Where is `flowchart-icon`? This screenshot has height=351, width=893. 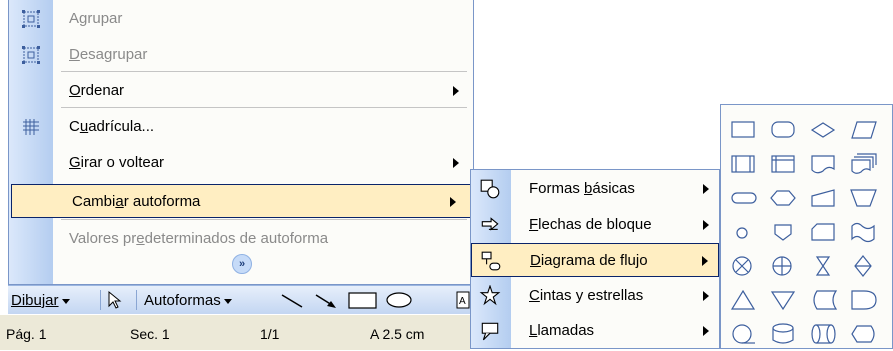
flowchart-icon is located at coordinates (491, 261).